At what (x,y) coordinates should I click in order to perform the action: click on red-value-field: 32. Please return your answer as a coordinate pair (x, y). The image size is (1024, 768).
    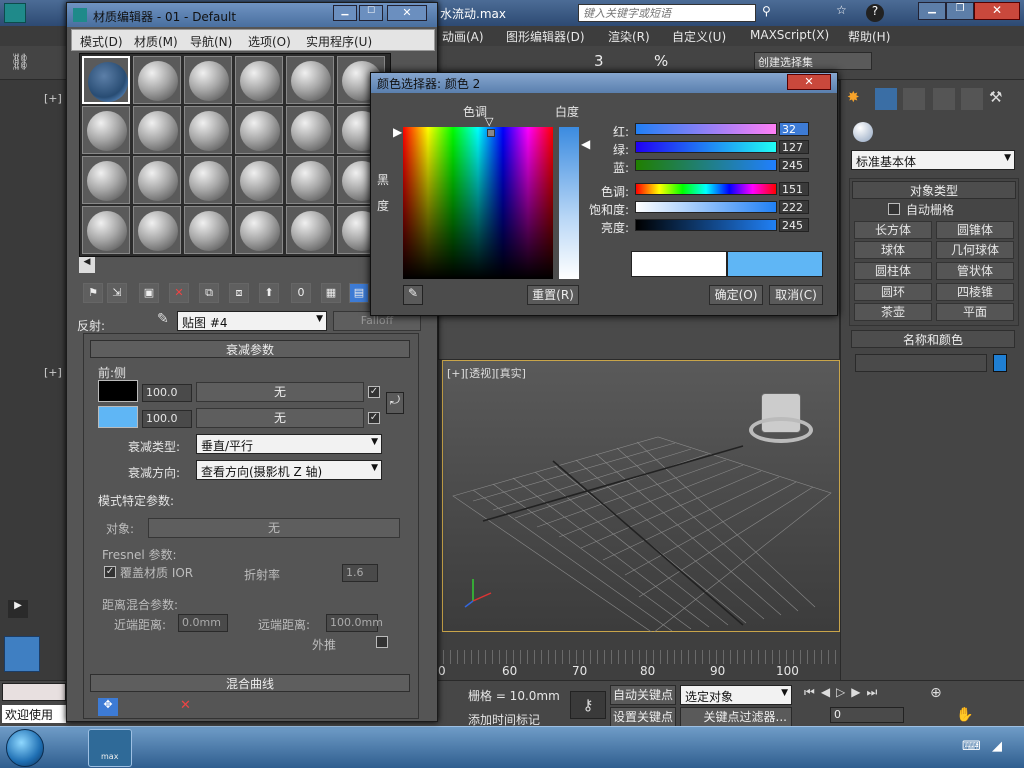
    Looking at the image, I should click on (794, 129).